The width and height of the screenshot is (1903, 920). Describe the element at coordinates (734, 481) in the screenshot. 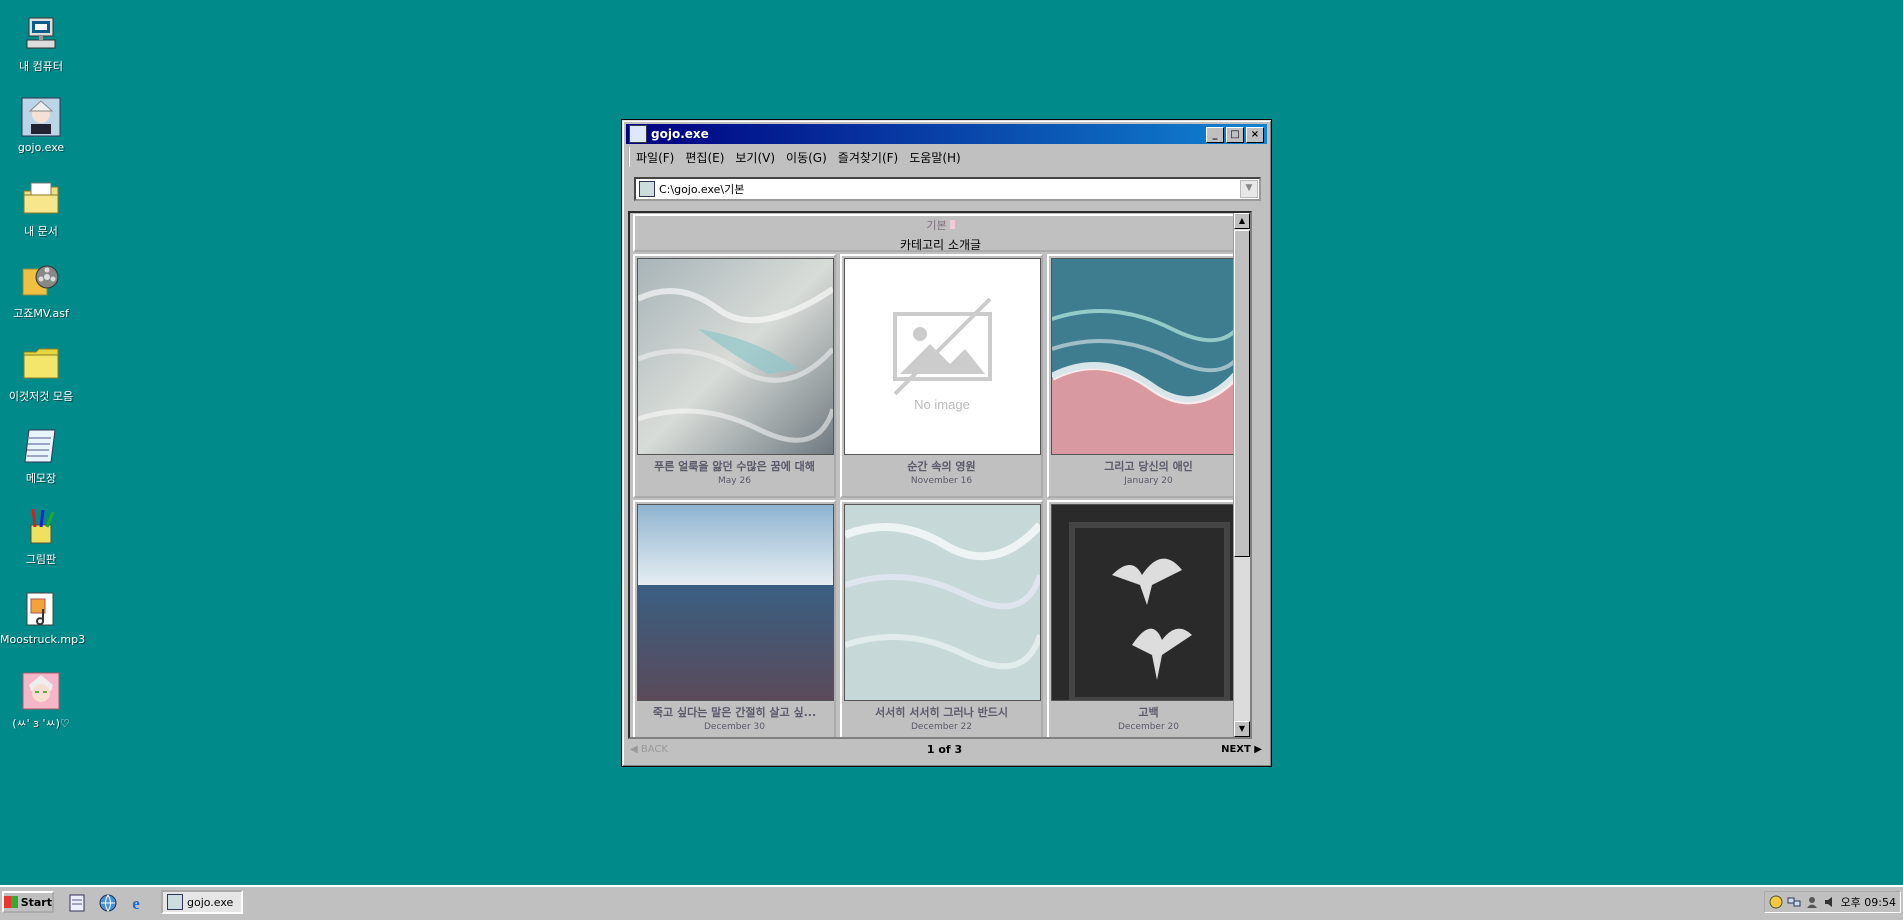

I see `post-date: May 26` at that location.